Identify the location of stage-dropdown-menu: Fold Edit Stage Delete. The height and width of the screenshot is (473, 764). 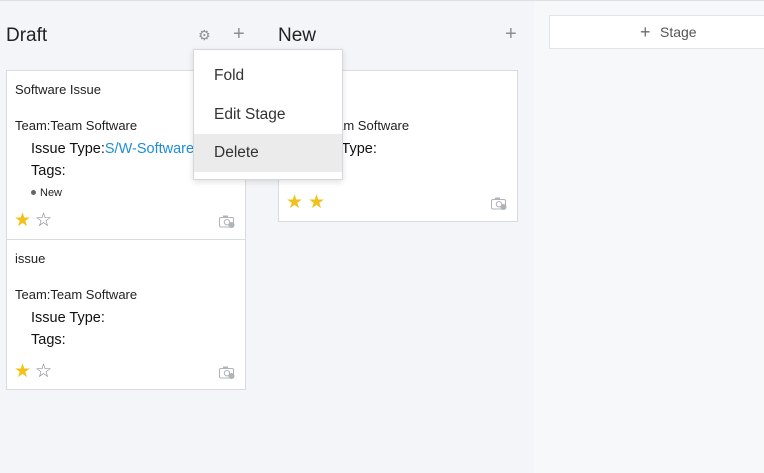
(268, 114).